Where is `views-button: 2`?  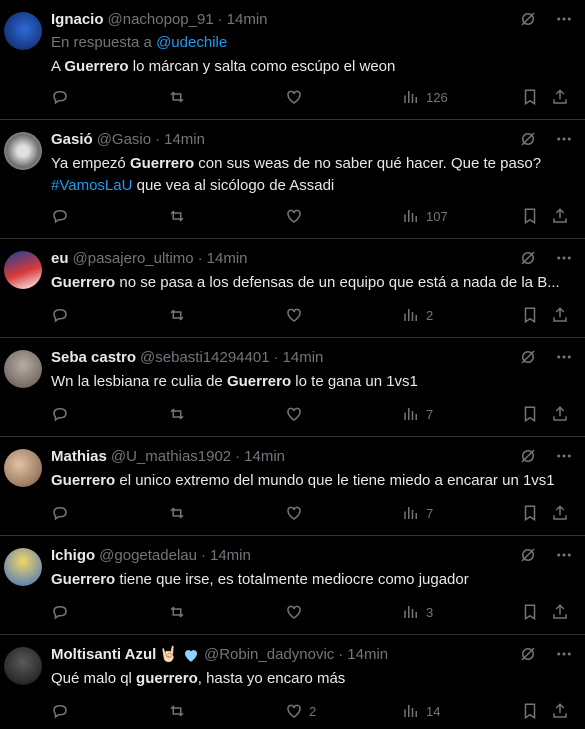 views-button: 2 is located at coordinates (417, 315).